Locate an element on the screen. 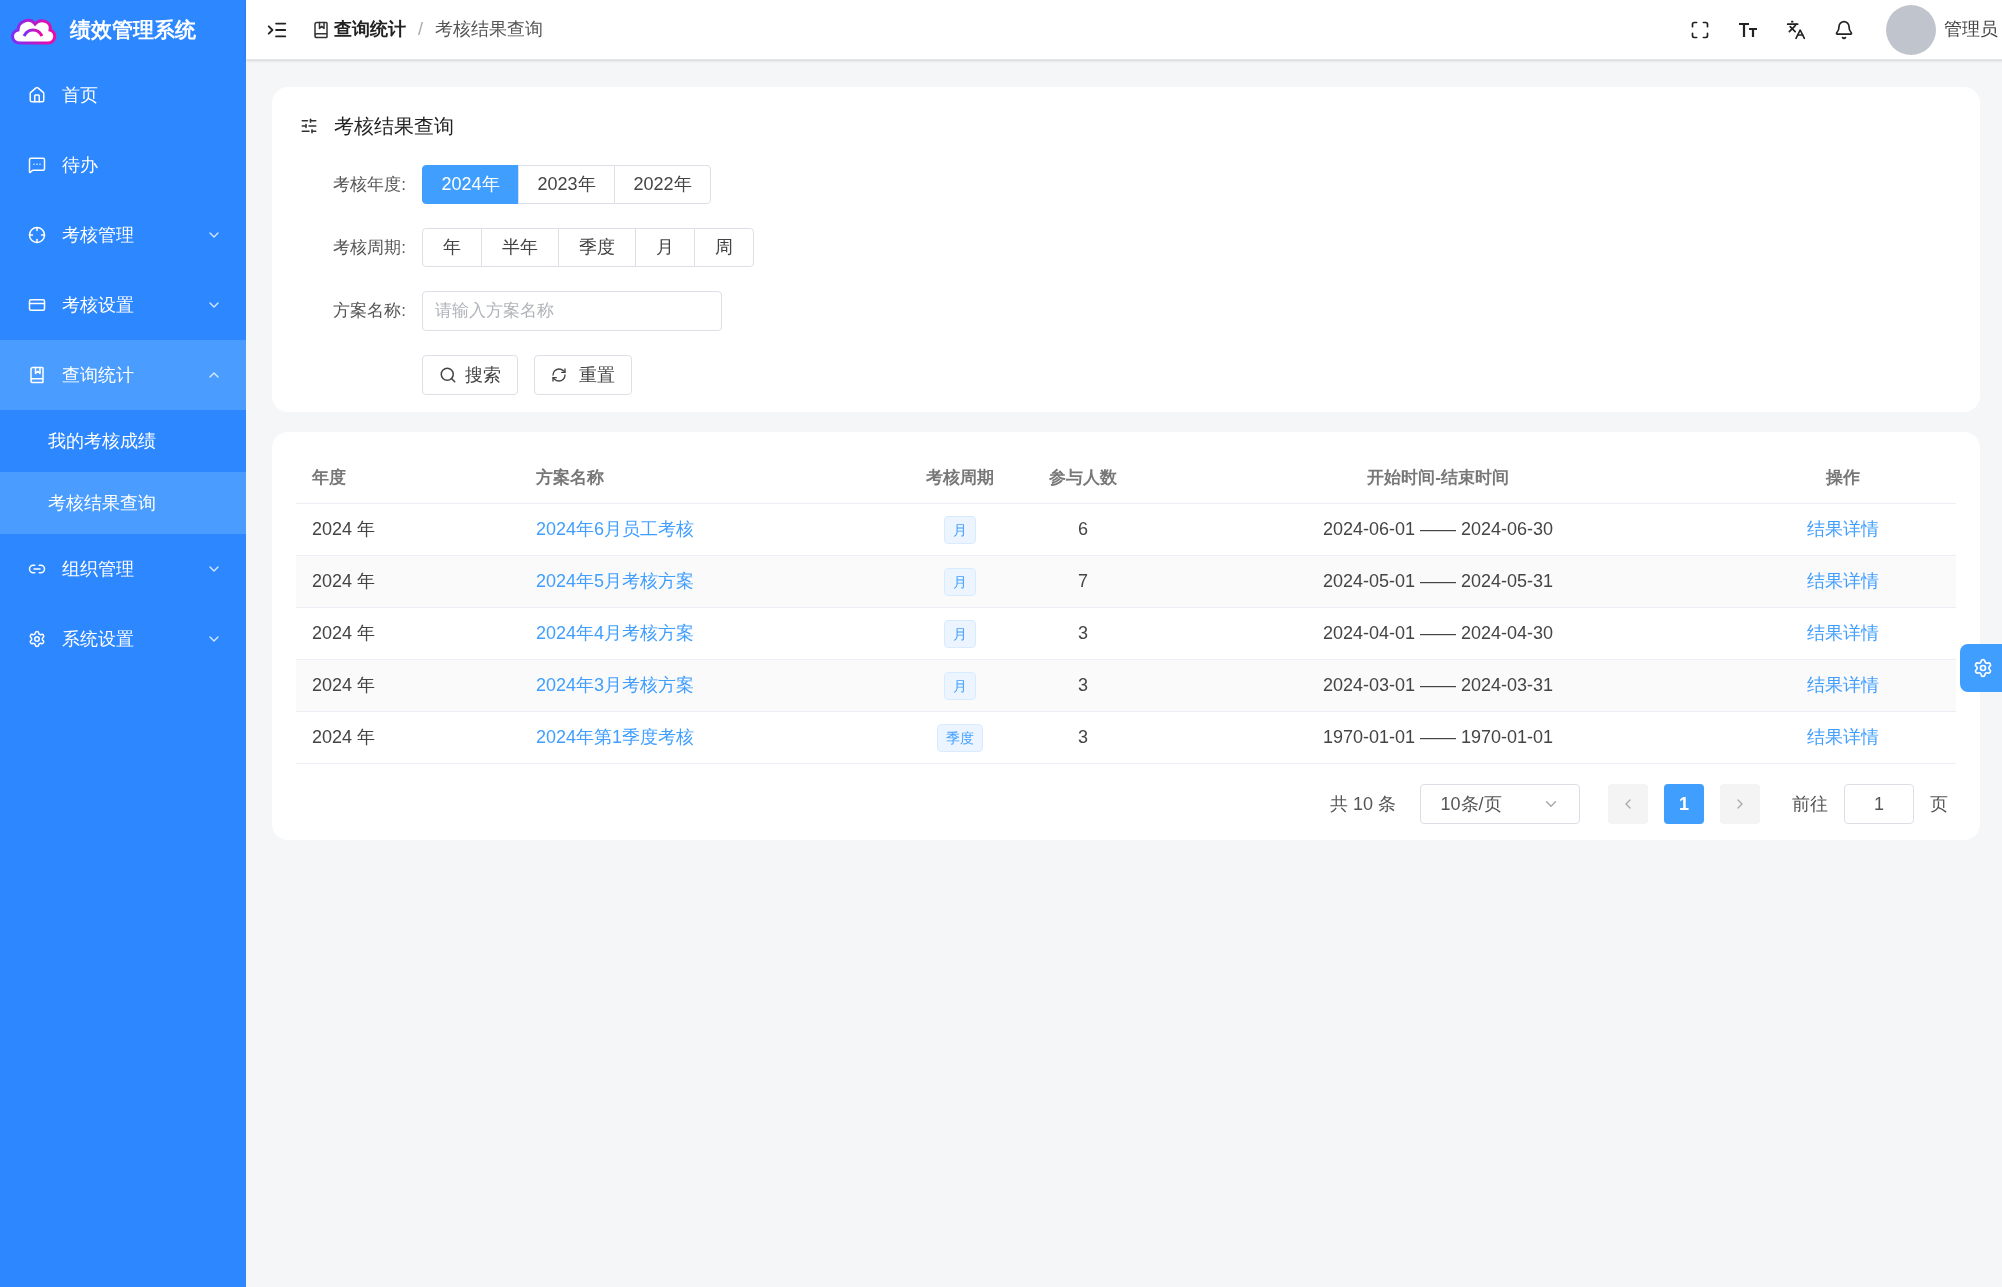 The height and width of the screenshot is (1287, 2002). column-header: 方案名称 is located at coordinates (570, 477).